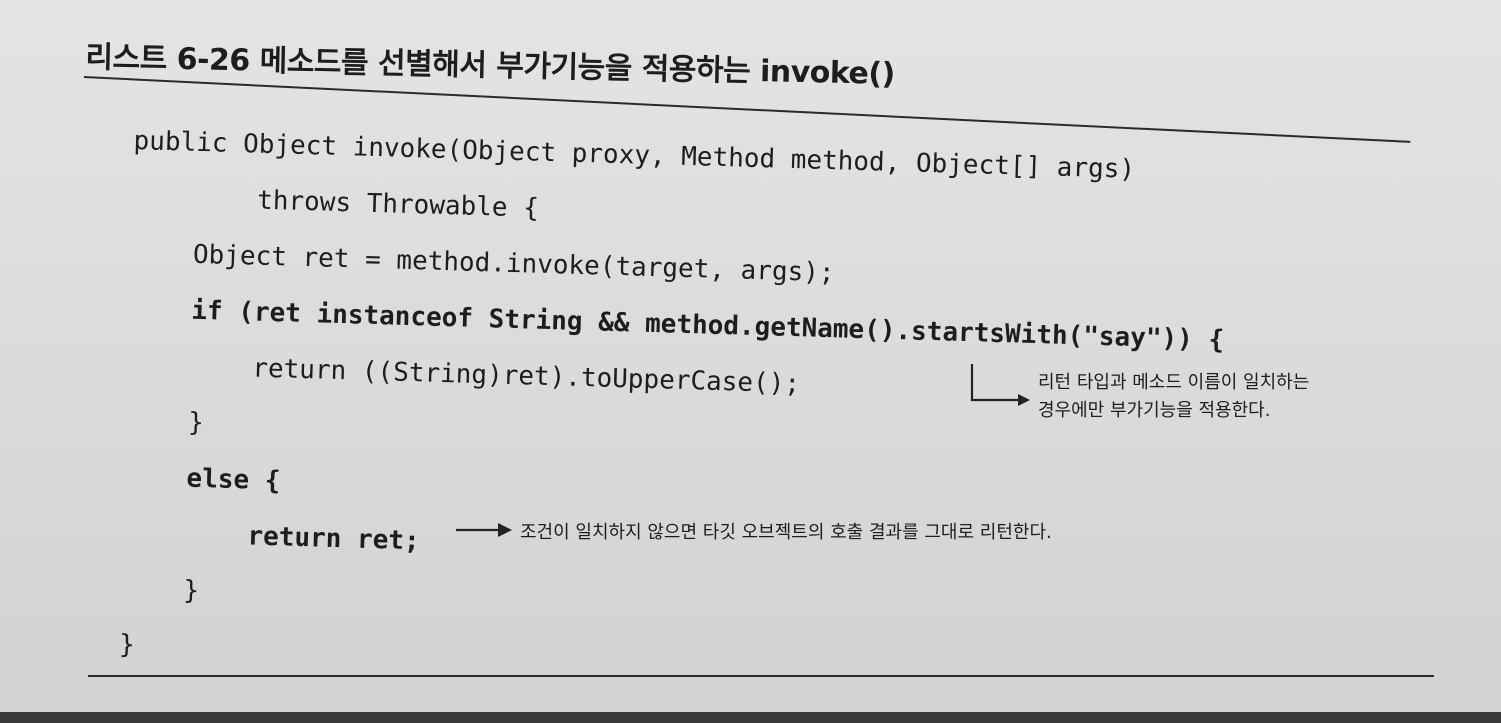 Image resolution: width=1501 pixels, height=723 pixels. Describe the element at coordinates (761, 676) in the screenshot. I see `listing-bottom-rule` at that location.